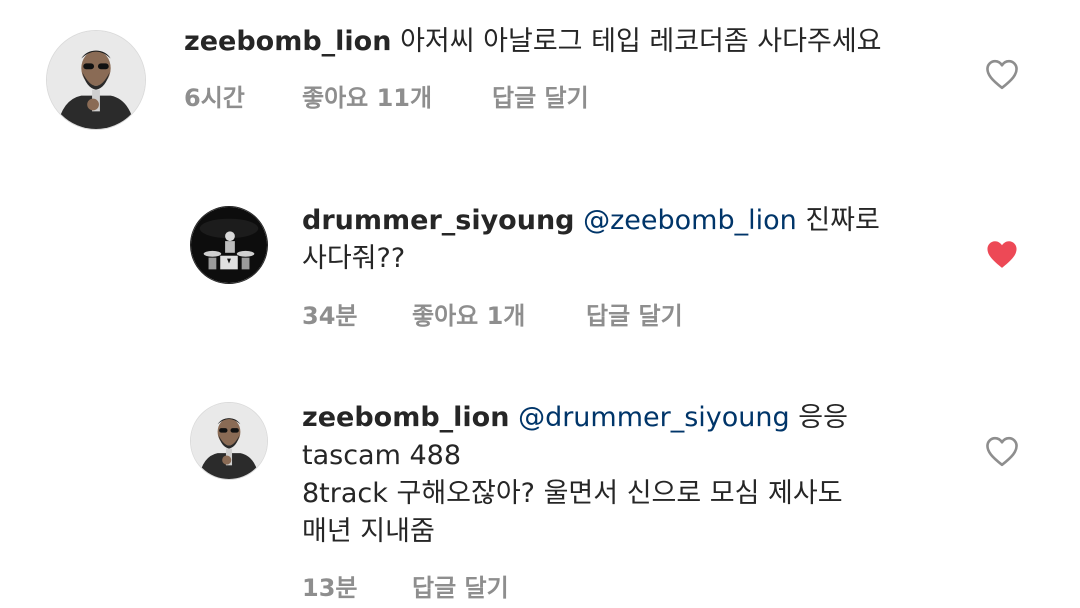 This screenshot has width=1080, height=608. What do you see at coordinates (438, 220) in the screenshot?
I see `comment-username: drummer_siyoung` at bounding box center [438, 220].